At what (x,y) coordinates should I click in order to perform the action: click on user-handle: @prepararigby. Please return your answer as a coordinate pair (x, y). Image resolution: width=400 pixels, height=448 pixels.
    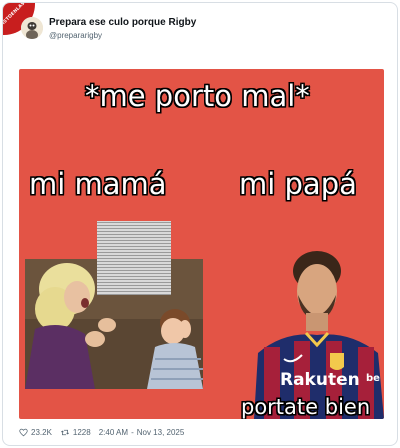
    Looking at the image, I should click on (75, 35).